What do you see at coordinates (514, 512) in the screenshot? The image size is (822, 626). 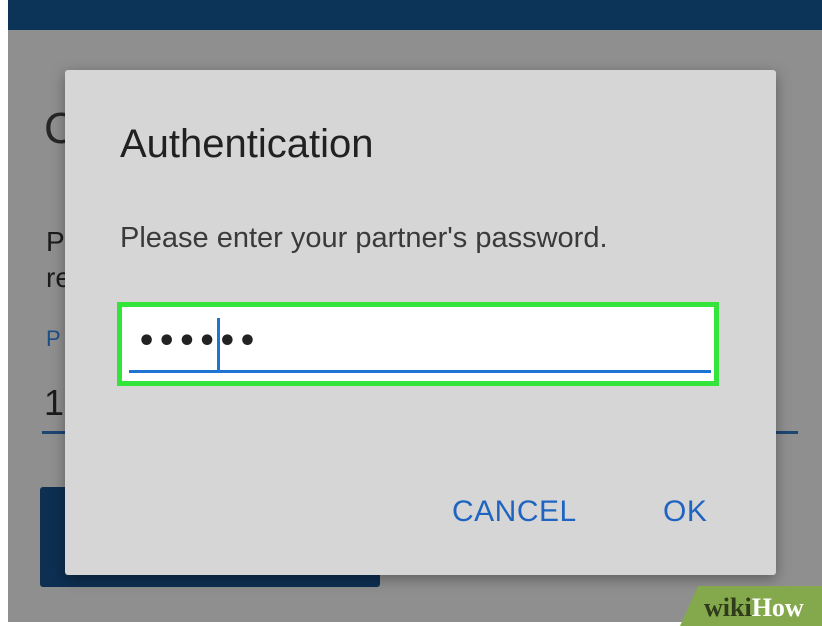 I see `cancel-button: CANCEL` at bounding box center [514, 512].